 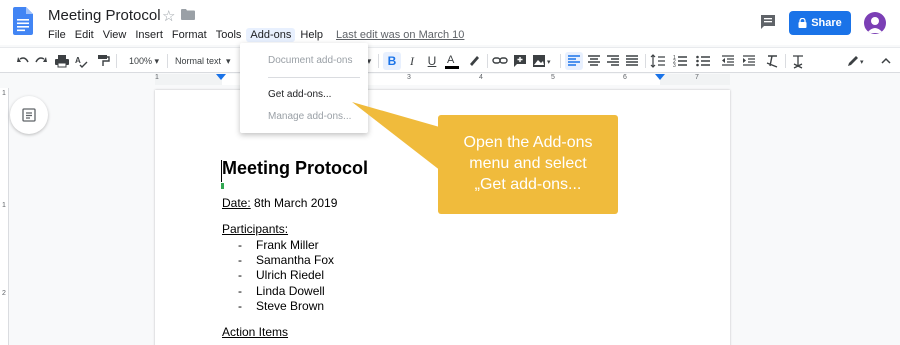 I want to click on callout-line: menu and select, so click(x=528, y=163).